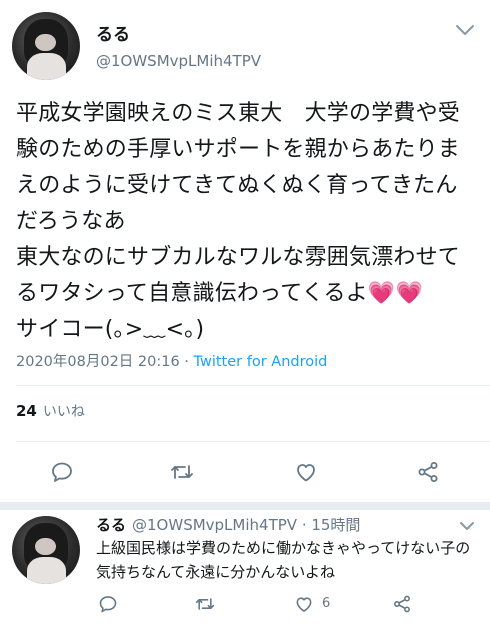  What do you see at coordinates (46, 46) in the screenshot?
I see `avatar` at bounding box center [46, 46].